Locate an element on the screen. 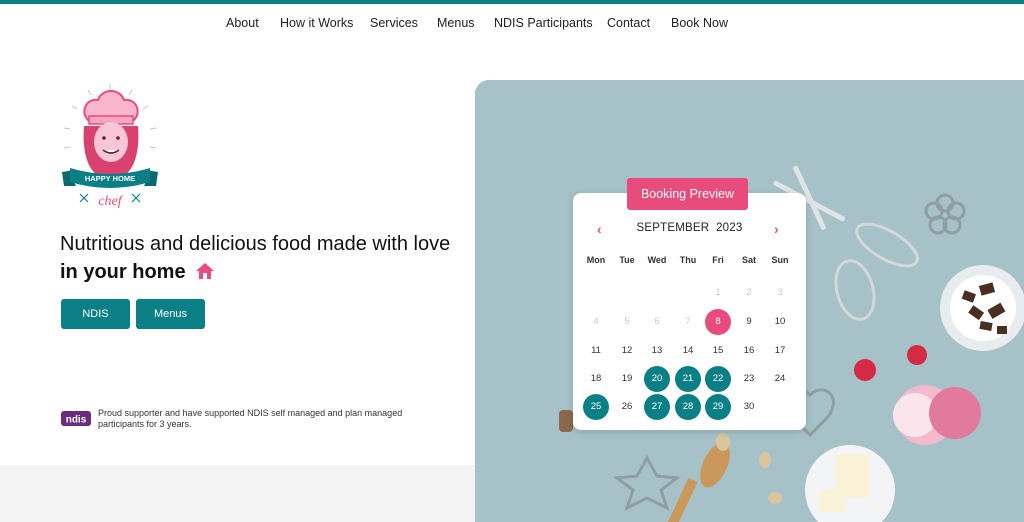 This screenshot has width=1024, height=522. calendar-day-13: 13 is located at coordinates (657, 350).